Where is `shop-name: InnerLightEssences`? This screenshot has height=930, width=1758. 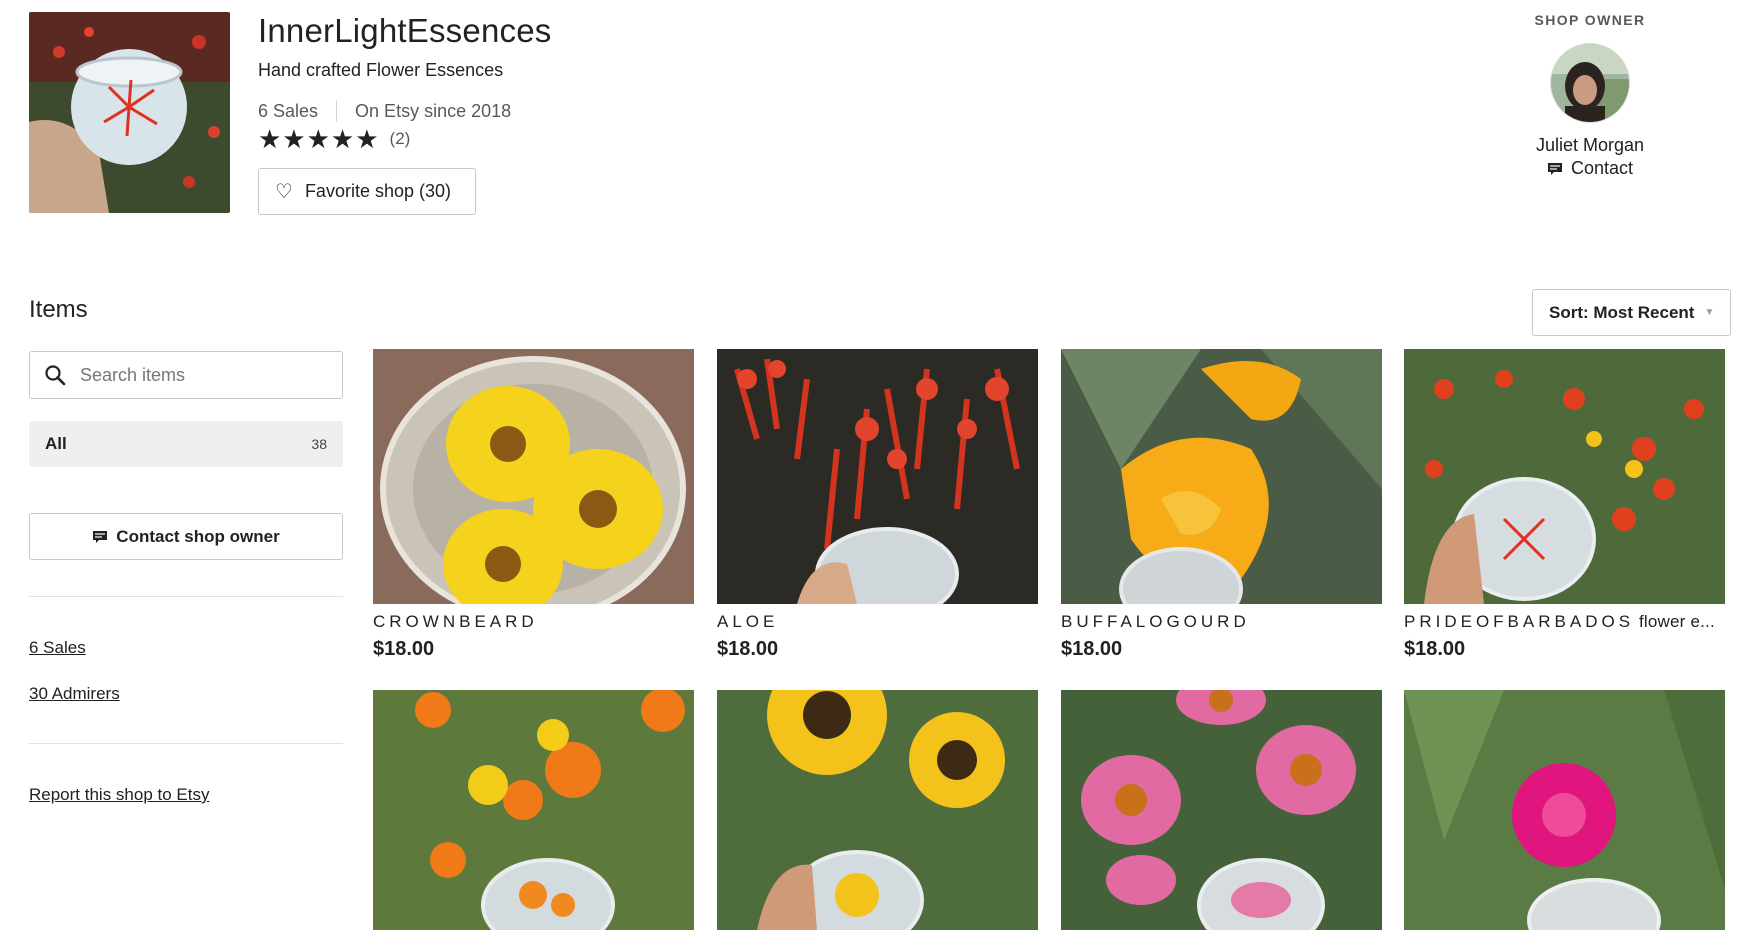
shop-name: InnerLightEssences is located at coordinates (405, 30).